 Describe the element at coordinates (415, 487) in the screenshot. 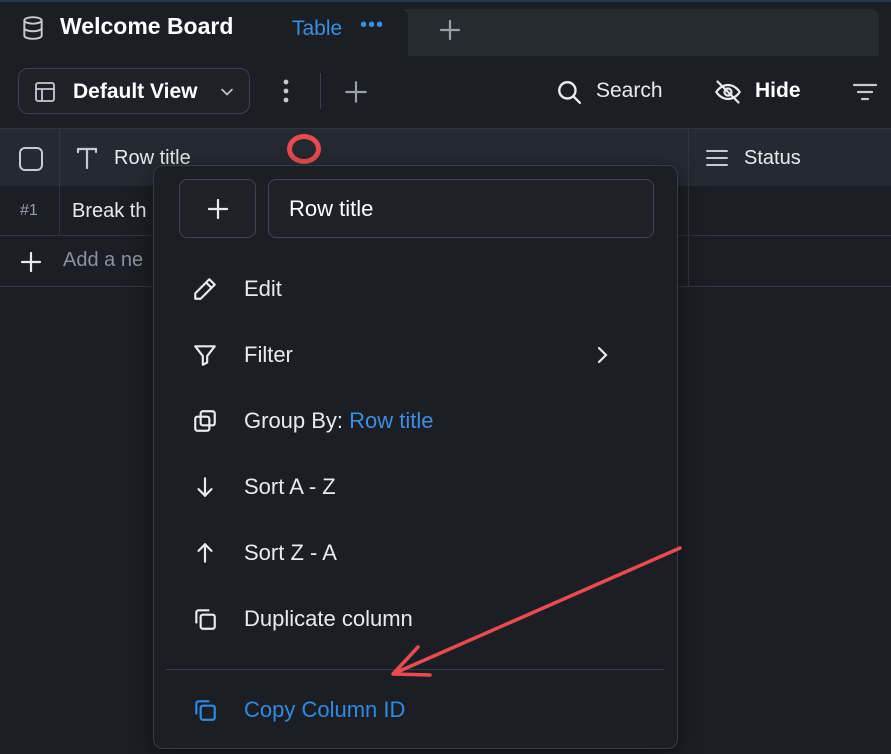

I see `menu-item-sort-asc: Sort A - Z` at that location.